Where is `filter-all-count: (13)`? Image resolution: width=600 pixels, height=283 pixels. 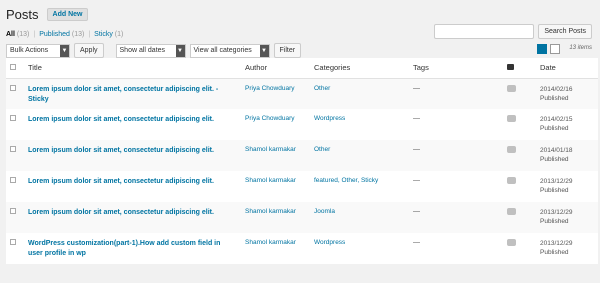
filter-all-count: (13) is located at coordinates (23, 34).